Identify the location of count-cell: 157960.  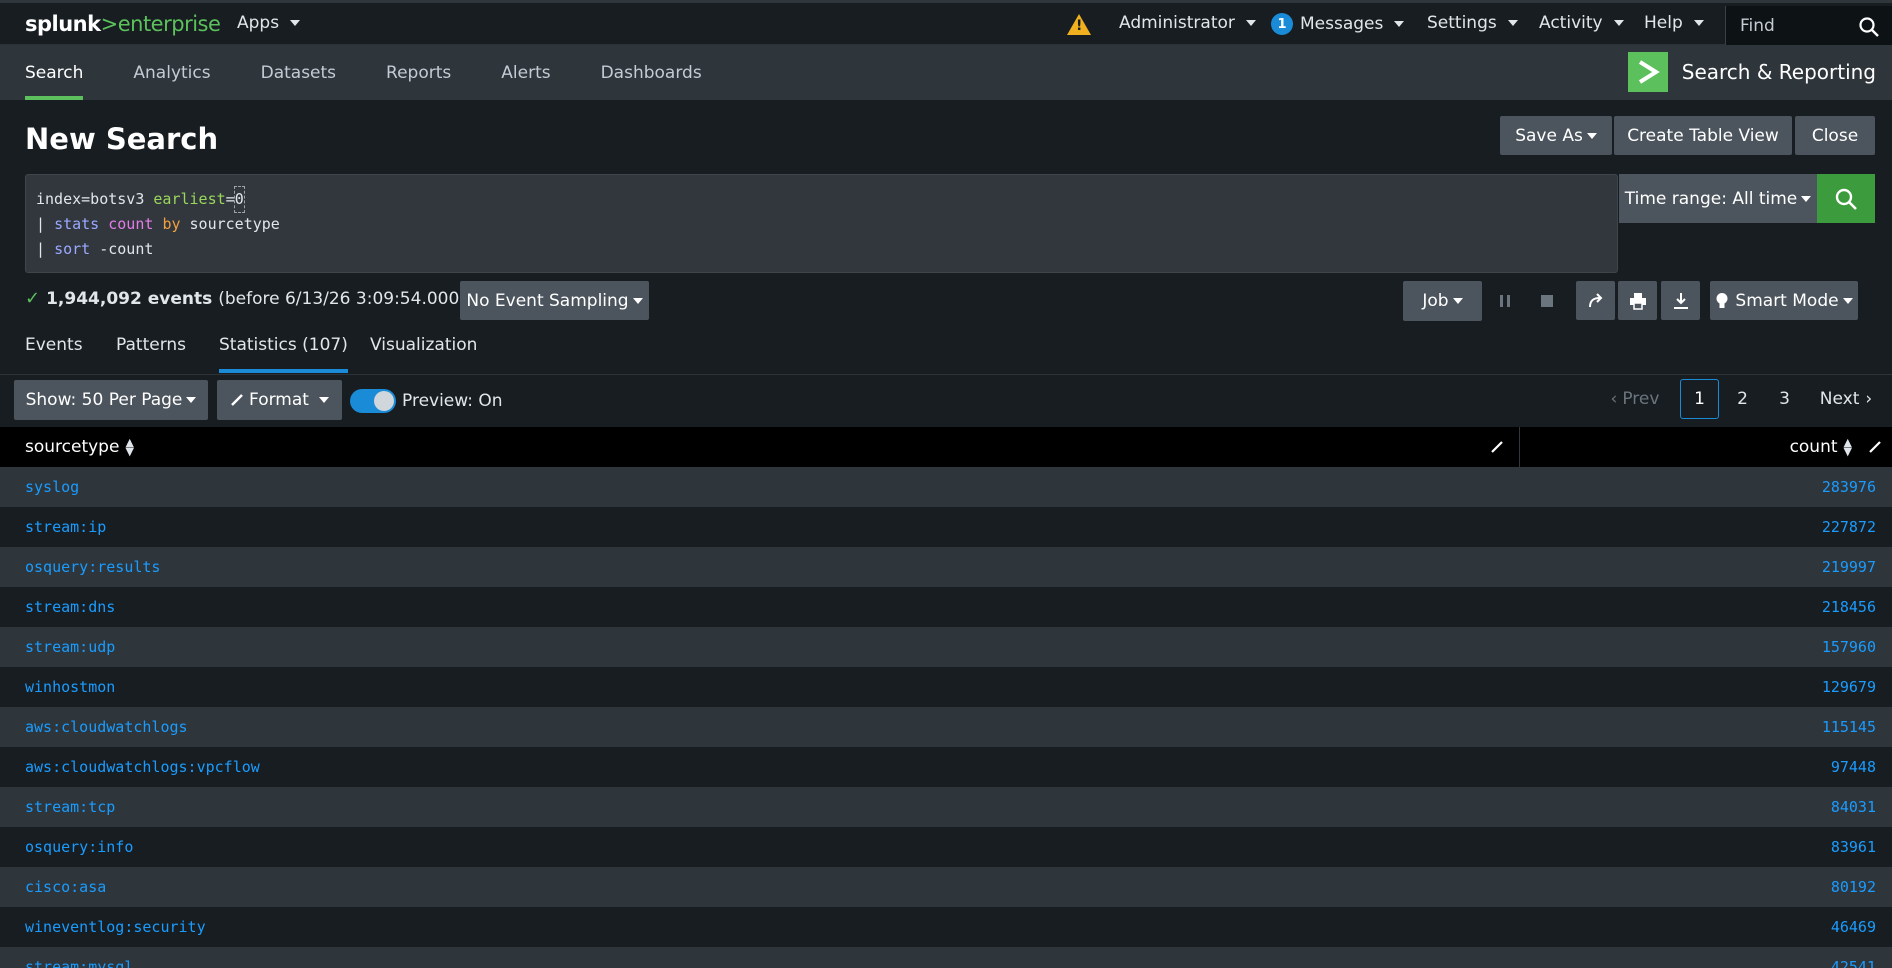
(1849, 647).